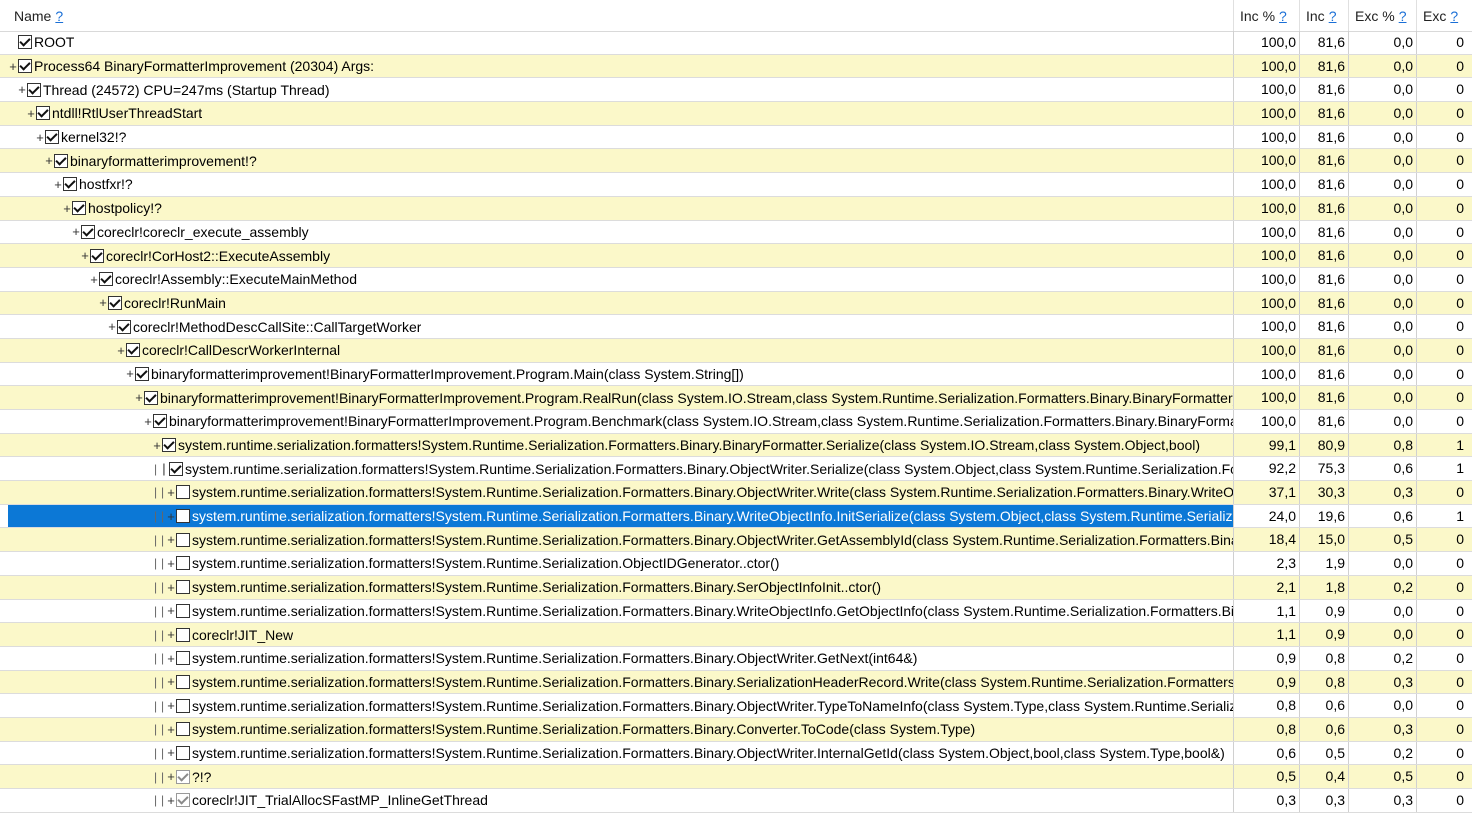 The image size is (1472, 813). What do you see at coordinates (1385, 15) in the screenshot?
I see `column-header-exc-pct: Exc %?` at bounding box center [1385, 15].